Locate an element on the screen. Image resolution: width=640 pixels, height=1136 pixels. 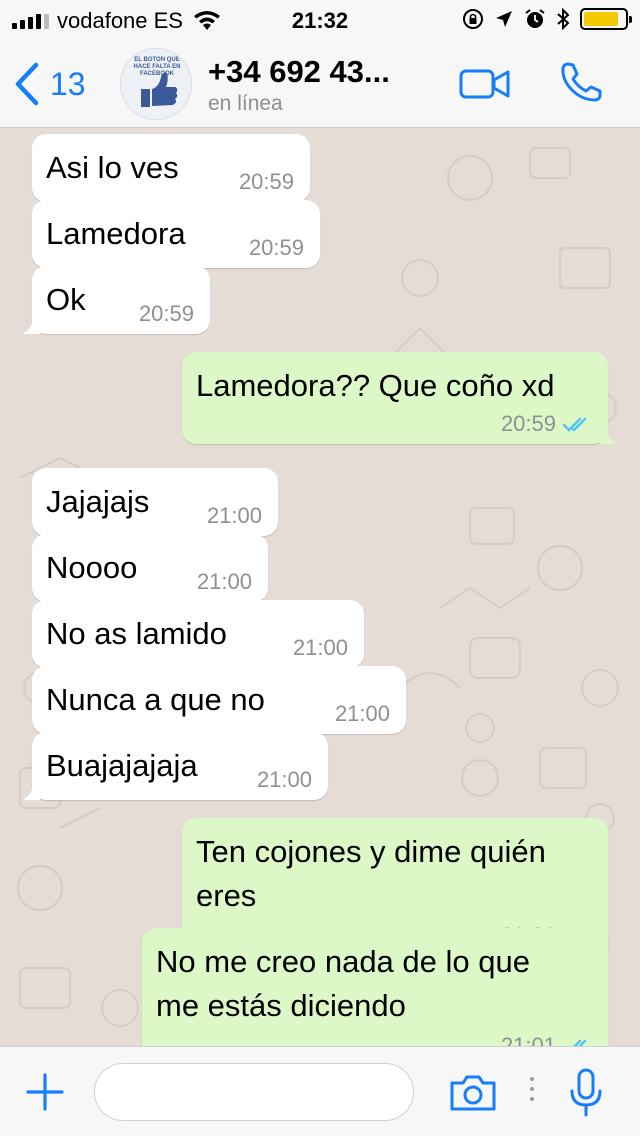
incoming-message: Jajajajs 21:00 is located at coordinates (155, 502).